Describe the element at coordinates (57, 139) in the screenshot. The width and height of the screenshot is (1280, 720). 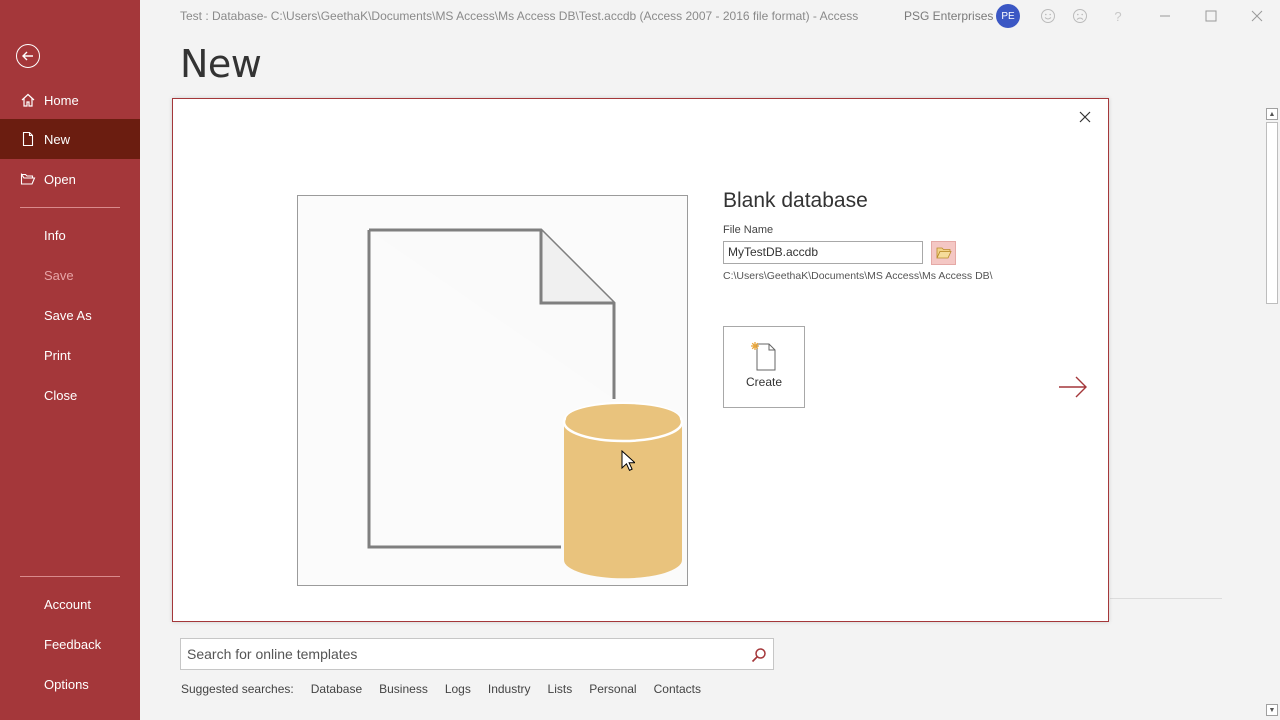
I see `sidebar-item-label: New` at that location.